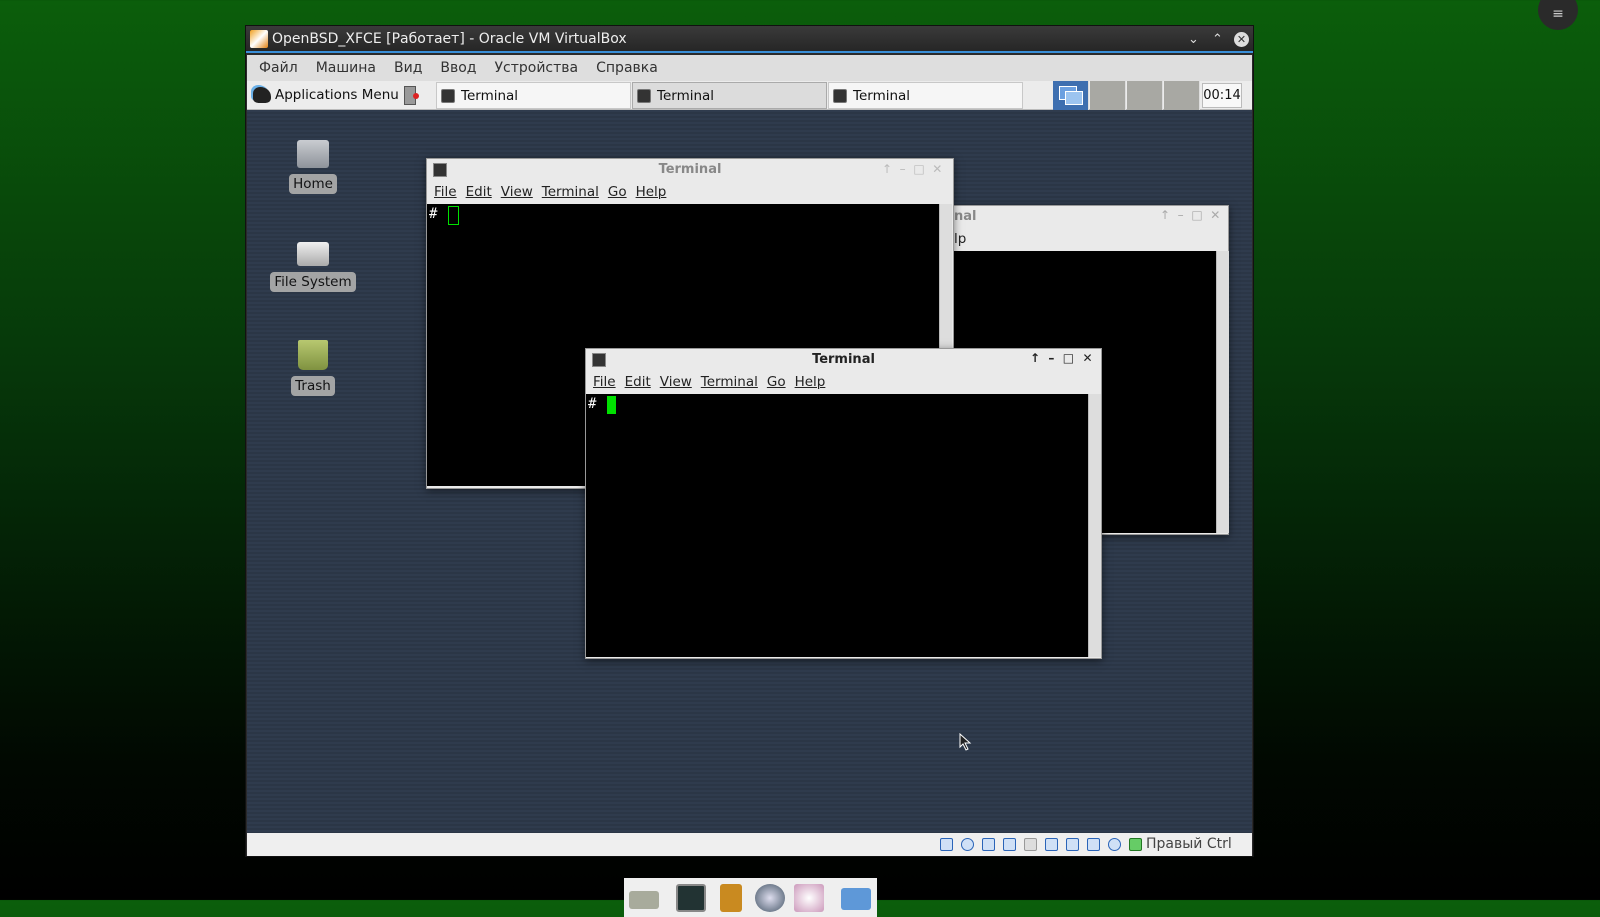 Image resolution: width=1600 pixels, height=917 pixels. I want to click on close-icon: ✕, so click(1241, 39).